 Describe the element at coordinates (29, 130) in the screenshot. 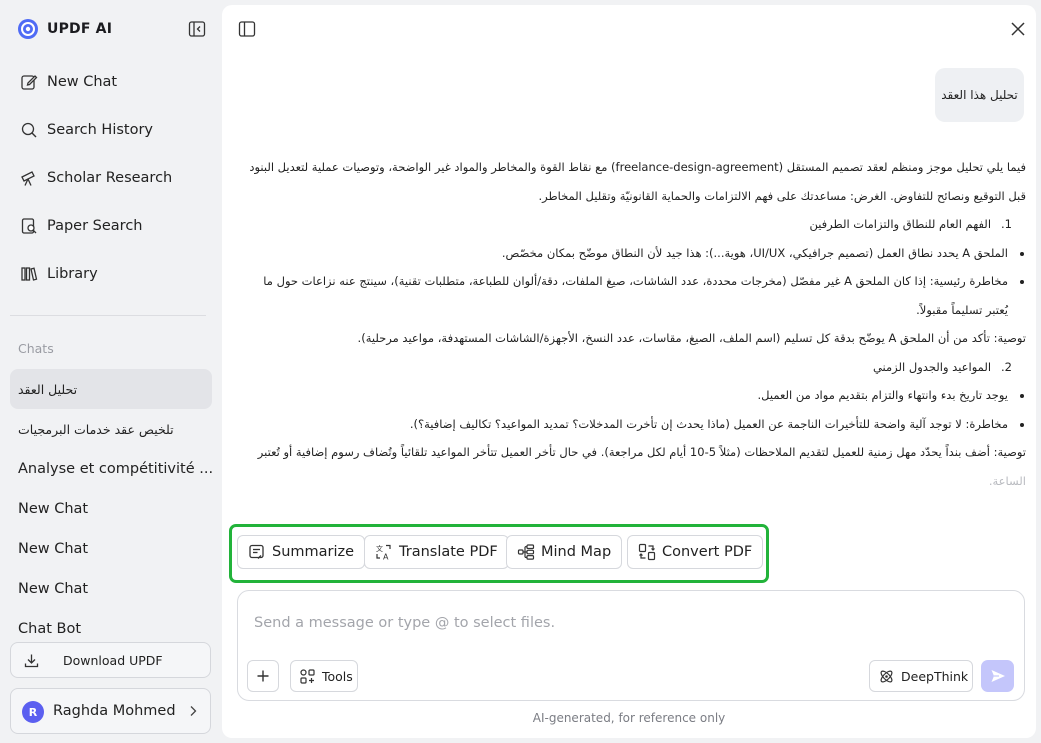

I see `search-icon` at that location.